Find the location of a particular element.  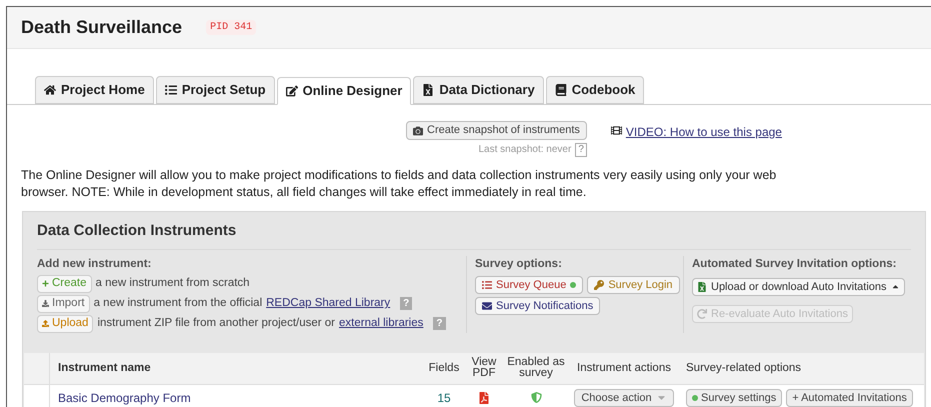

intro-text: The Online Designer will allow you to make project modifications to fields and data collection instruments very easily using only your web browser. NOTE: While in development status, all field changes will take effect immediately in real time. is located at coordinates (399, 184).